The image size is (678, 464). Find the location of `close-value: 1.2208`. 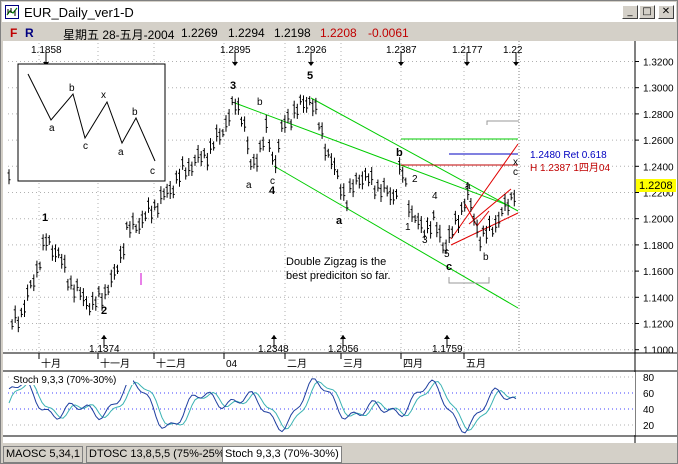

close-value: 1.2208 is located at coordinates (338, 33).